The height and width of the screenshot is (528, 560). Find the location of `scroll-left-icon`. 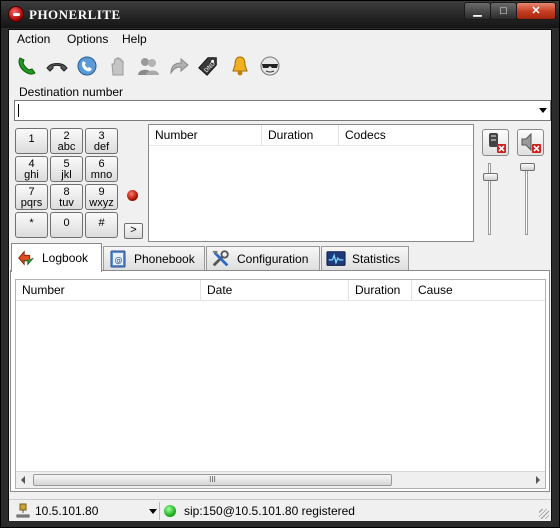

scroll-left-icon is located at coordinates (23, 480).